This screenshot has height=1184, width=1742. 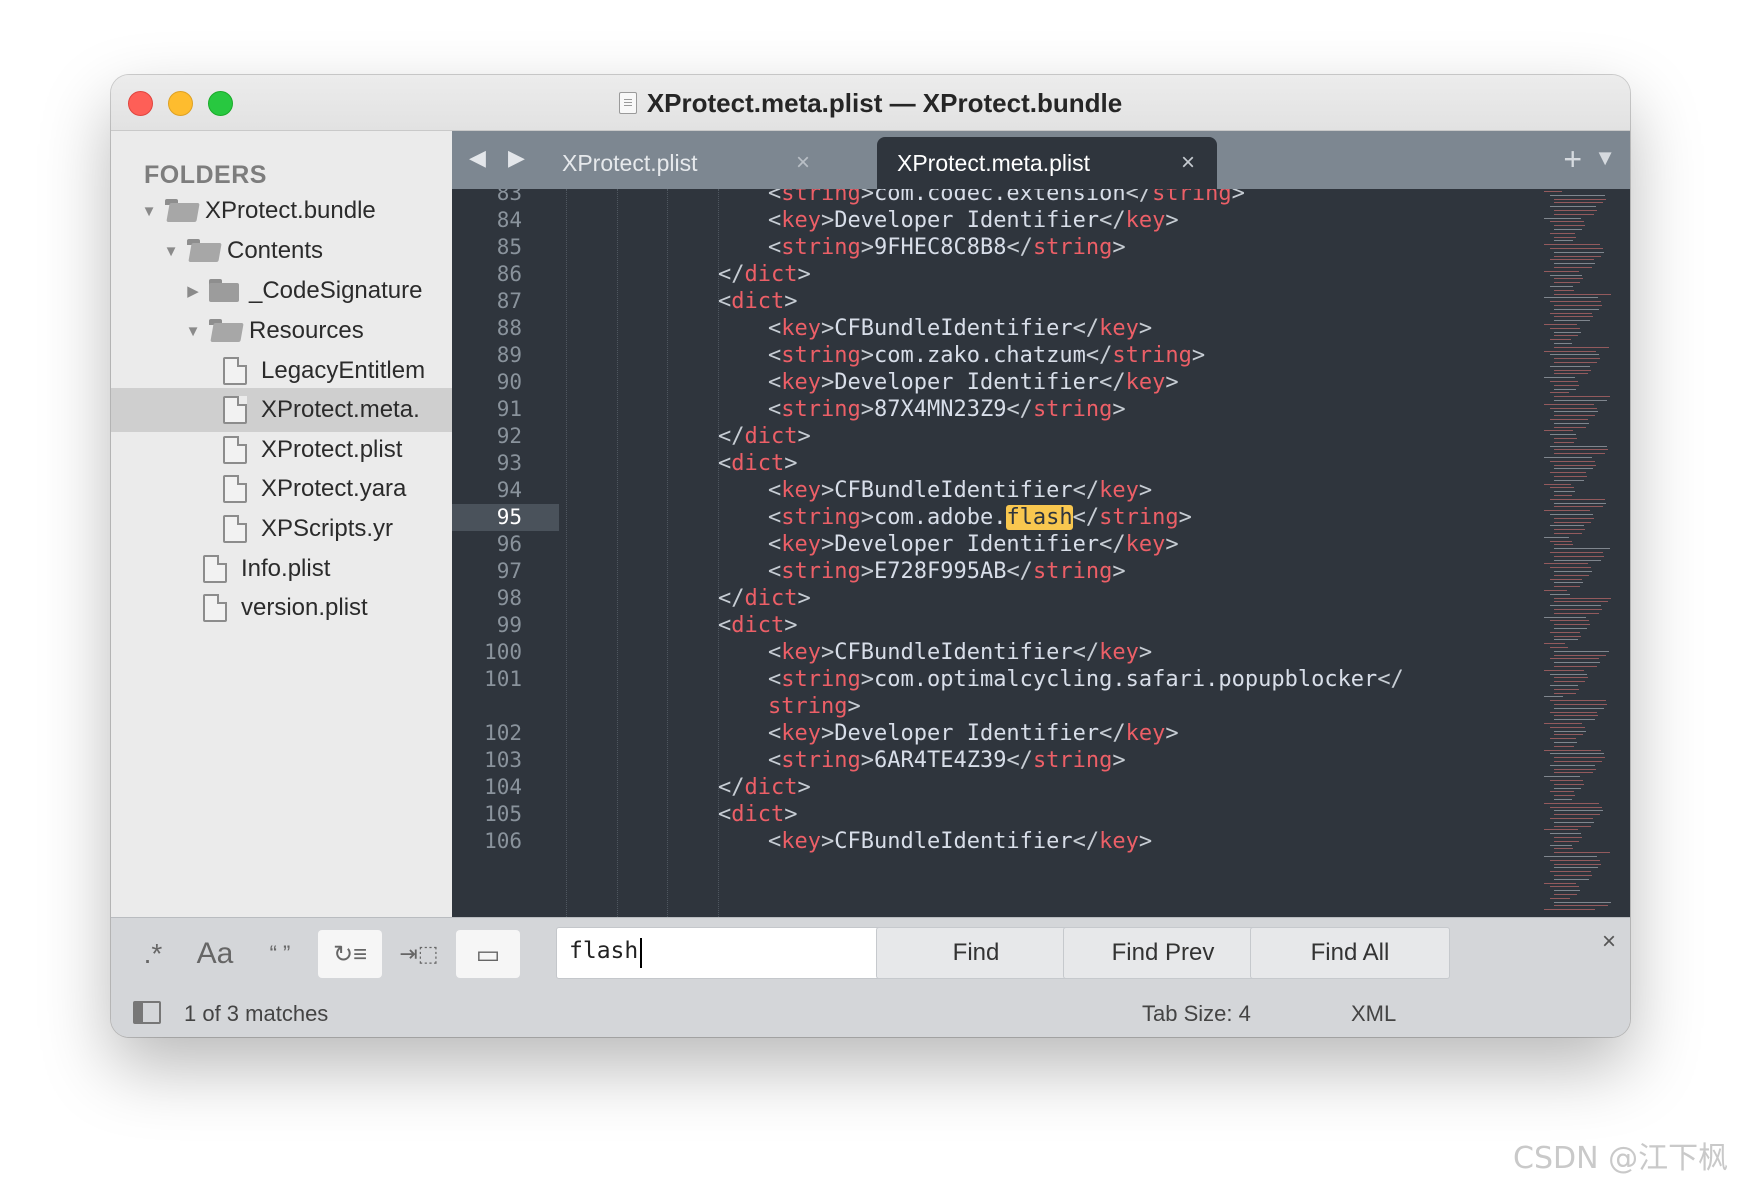 I want to click on line-number: 95, so click(x=509, y=517).